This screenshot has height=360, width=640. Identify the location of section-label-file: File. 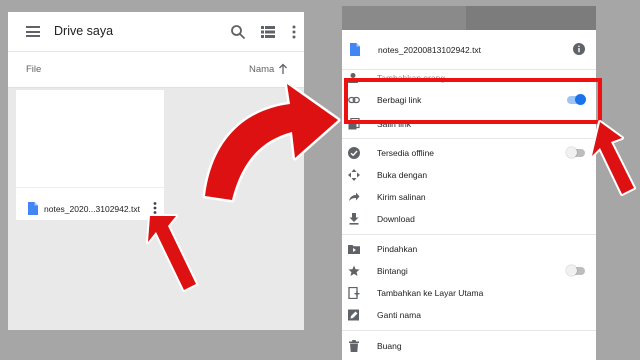
(34, 69).